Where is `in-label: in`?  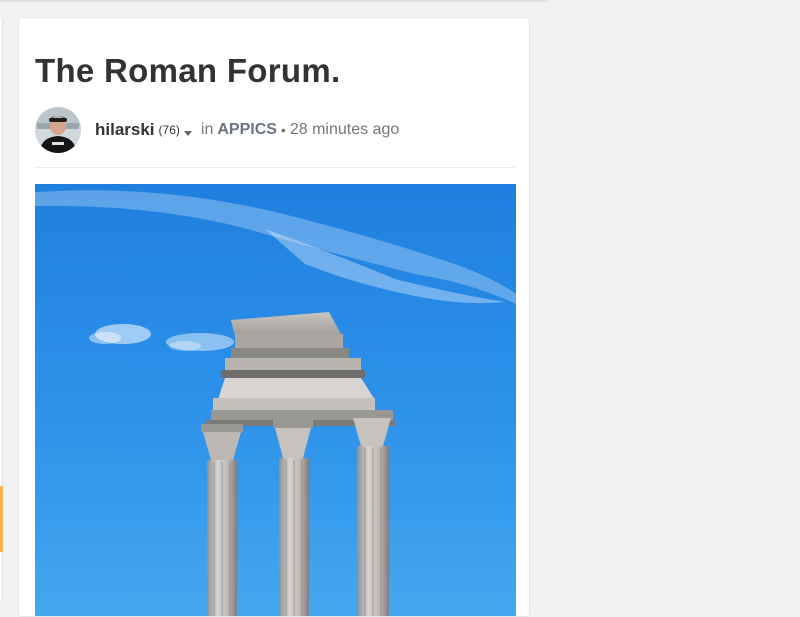
in-label: in is located at coordinates (207, 129).